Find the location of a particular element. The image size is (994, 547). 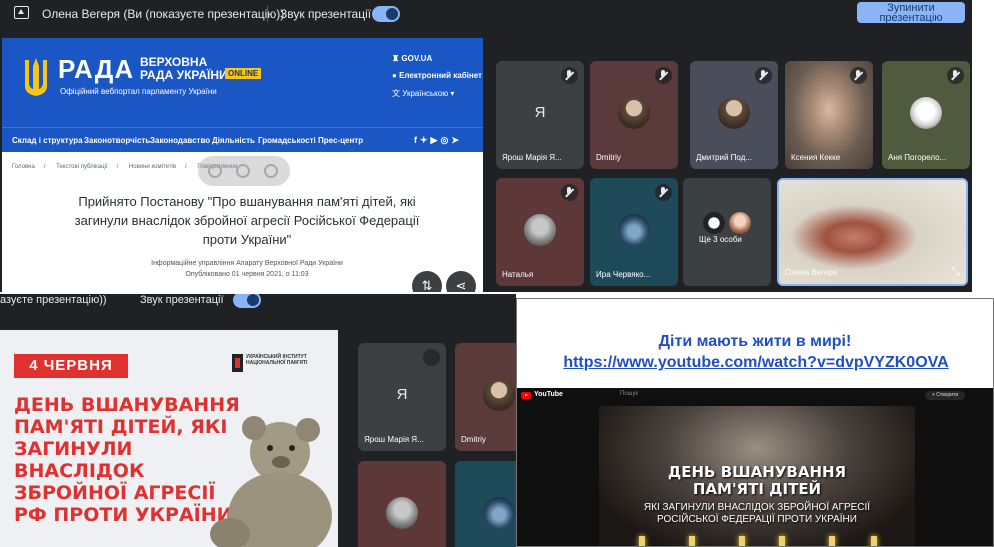

more-participants-tile: Ще 3 особи is located at coordinates (727, 232).